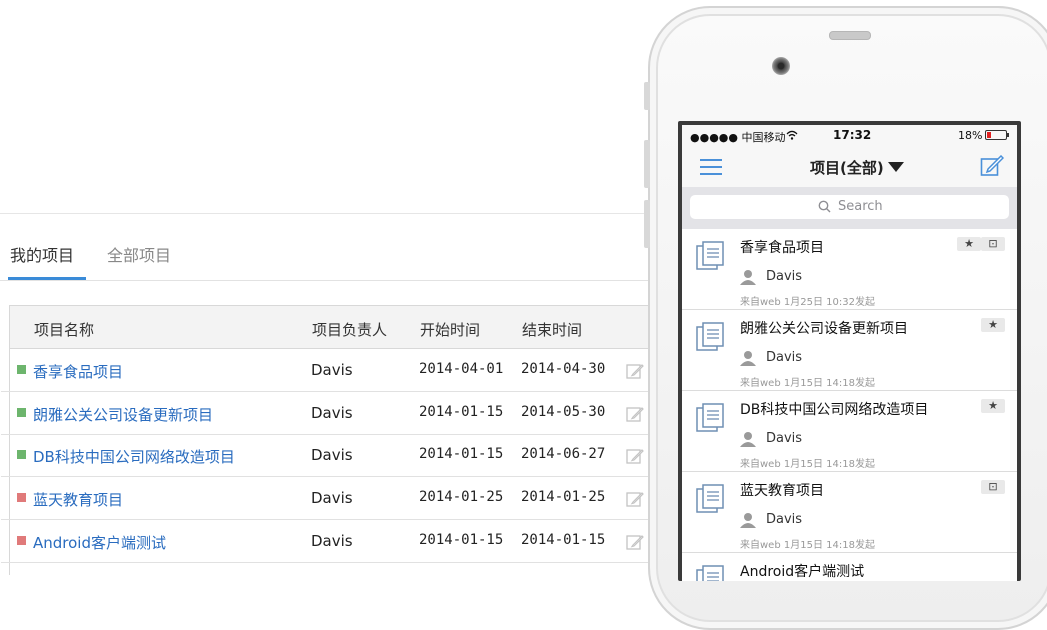 The image size is (1047, 630). What do you see at coordinates (782, 491) in the screenshot?
I see `item-title: 蓝天教育项目` at bounding box center [782, 491].